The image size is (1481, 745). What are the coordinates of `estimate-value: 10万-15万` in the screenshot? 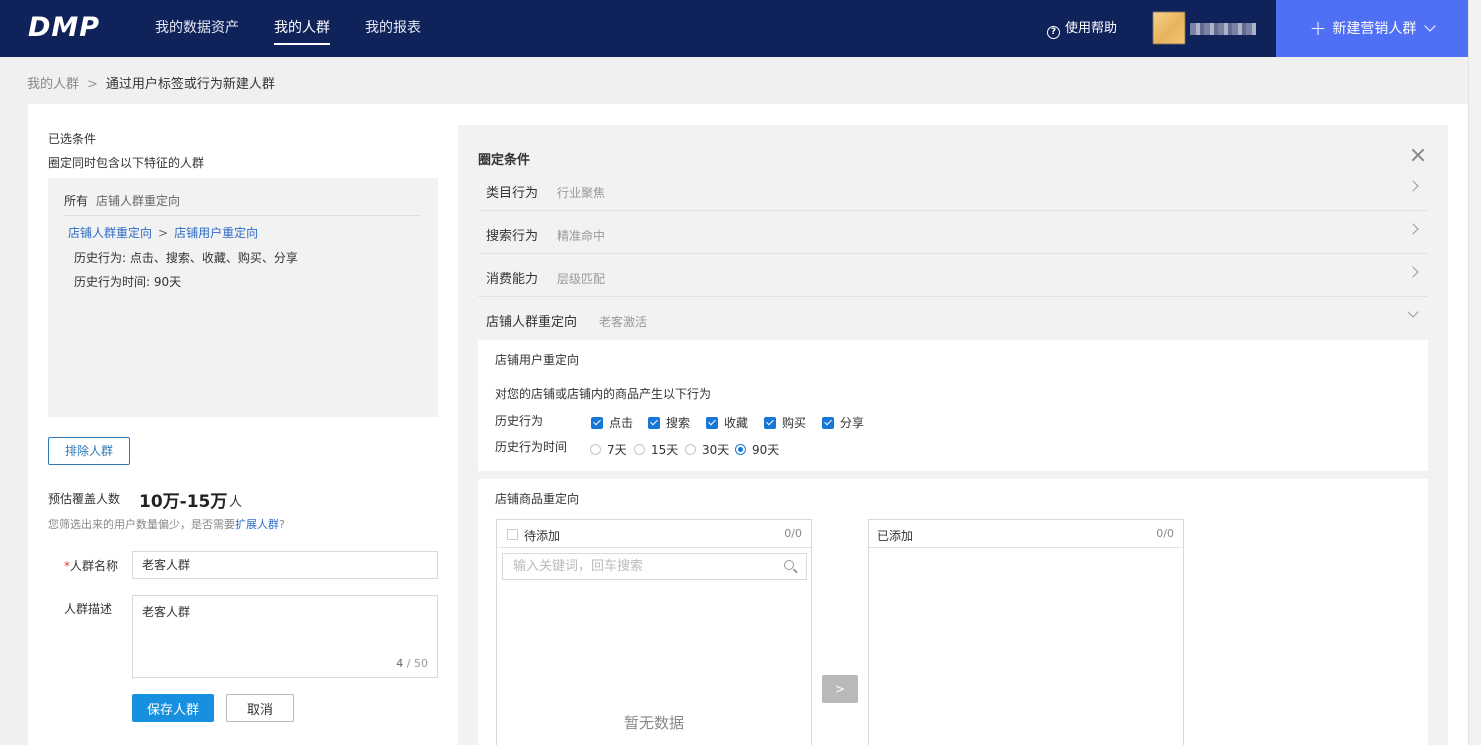 It's located at (183, 502).